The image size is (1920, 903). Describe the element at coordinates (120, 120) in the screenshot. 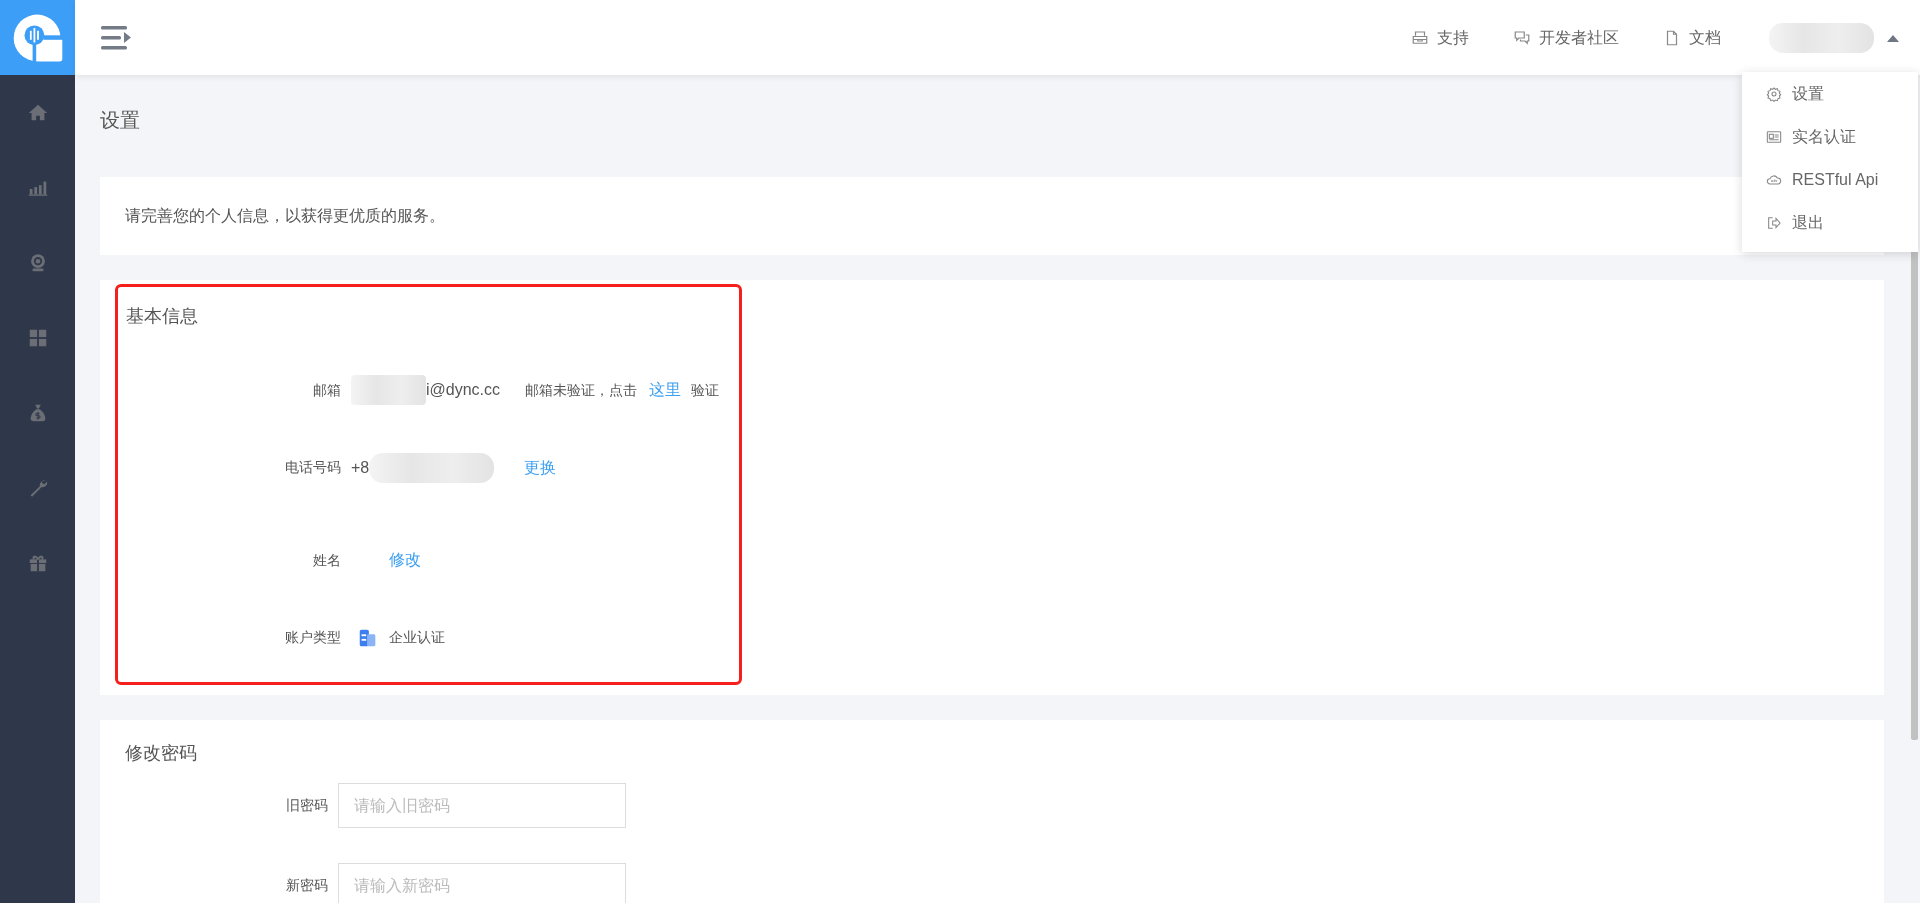

I see `page-title: 设置` at that location.